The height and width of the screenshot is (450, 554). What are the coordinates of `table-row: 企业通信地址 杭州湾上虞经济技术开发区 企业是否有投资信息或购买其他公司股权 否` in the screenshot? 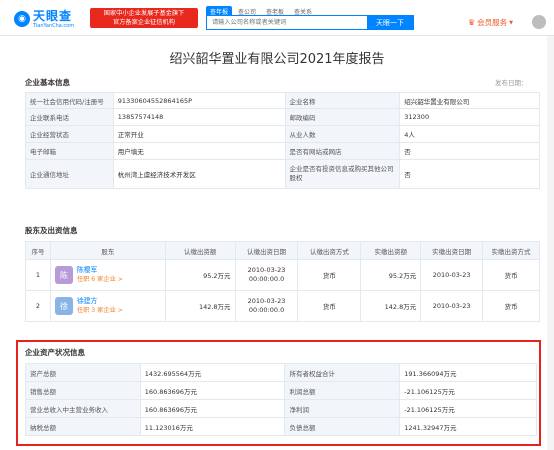 It's located at (282, 174).